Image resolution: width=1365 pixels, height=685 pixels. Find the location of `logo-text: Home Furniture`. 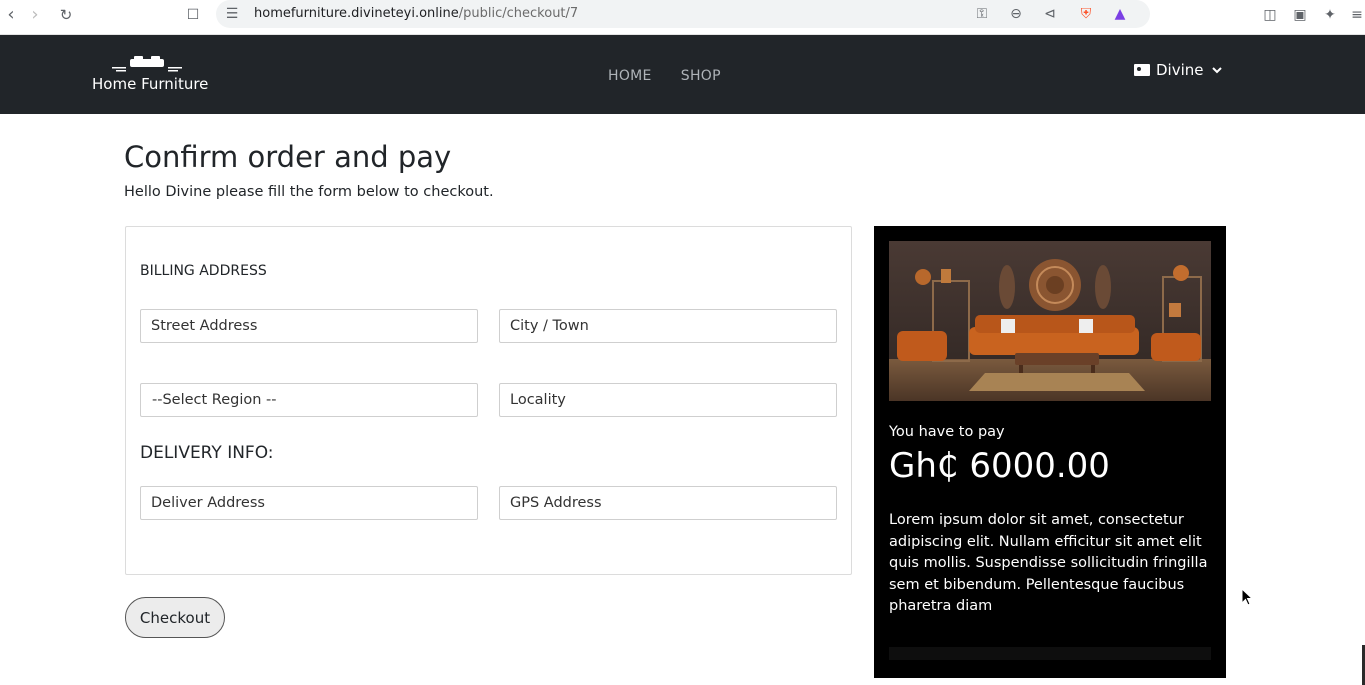

logo-text: Home Furniture is located at coordinates (150, 84).